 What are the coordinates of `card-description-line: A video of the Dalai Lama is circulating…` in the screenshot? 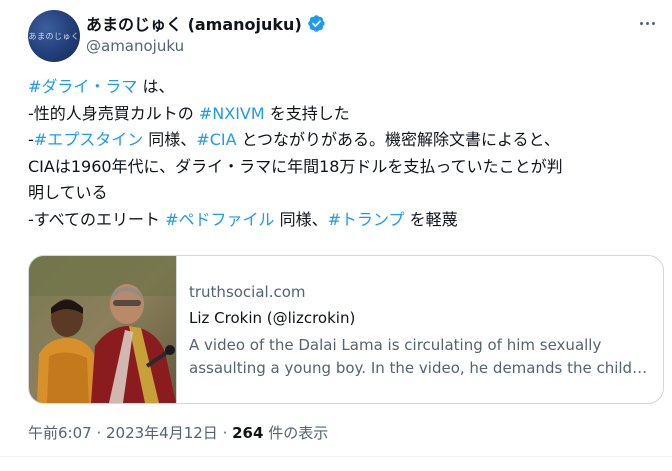 It's located at (395, 345).